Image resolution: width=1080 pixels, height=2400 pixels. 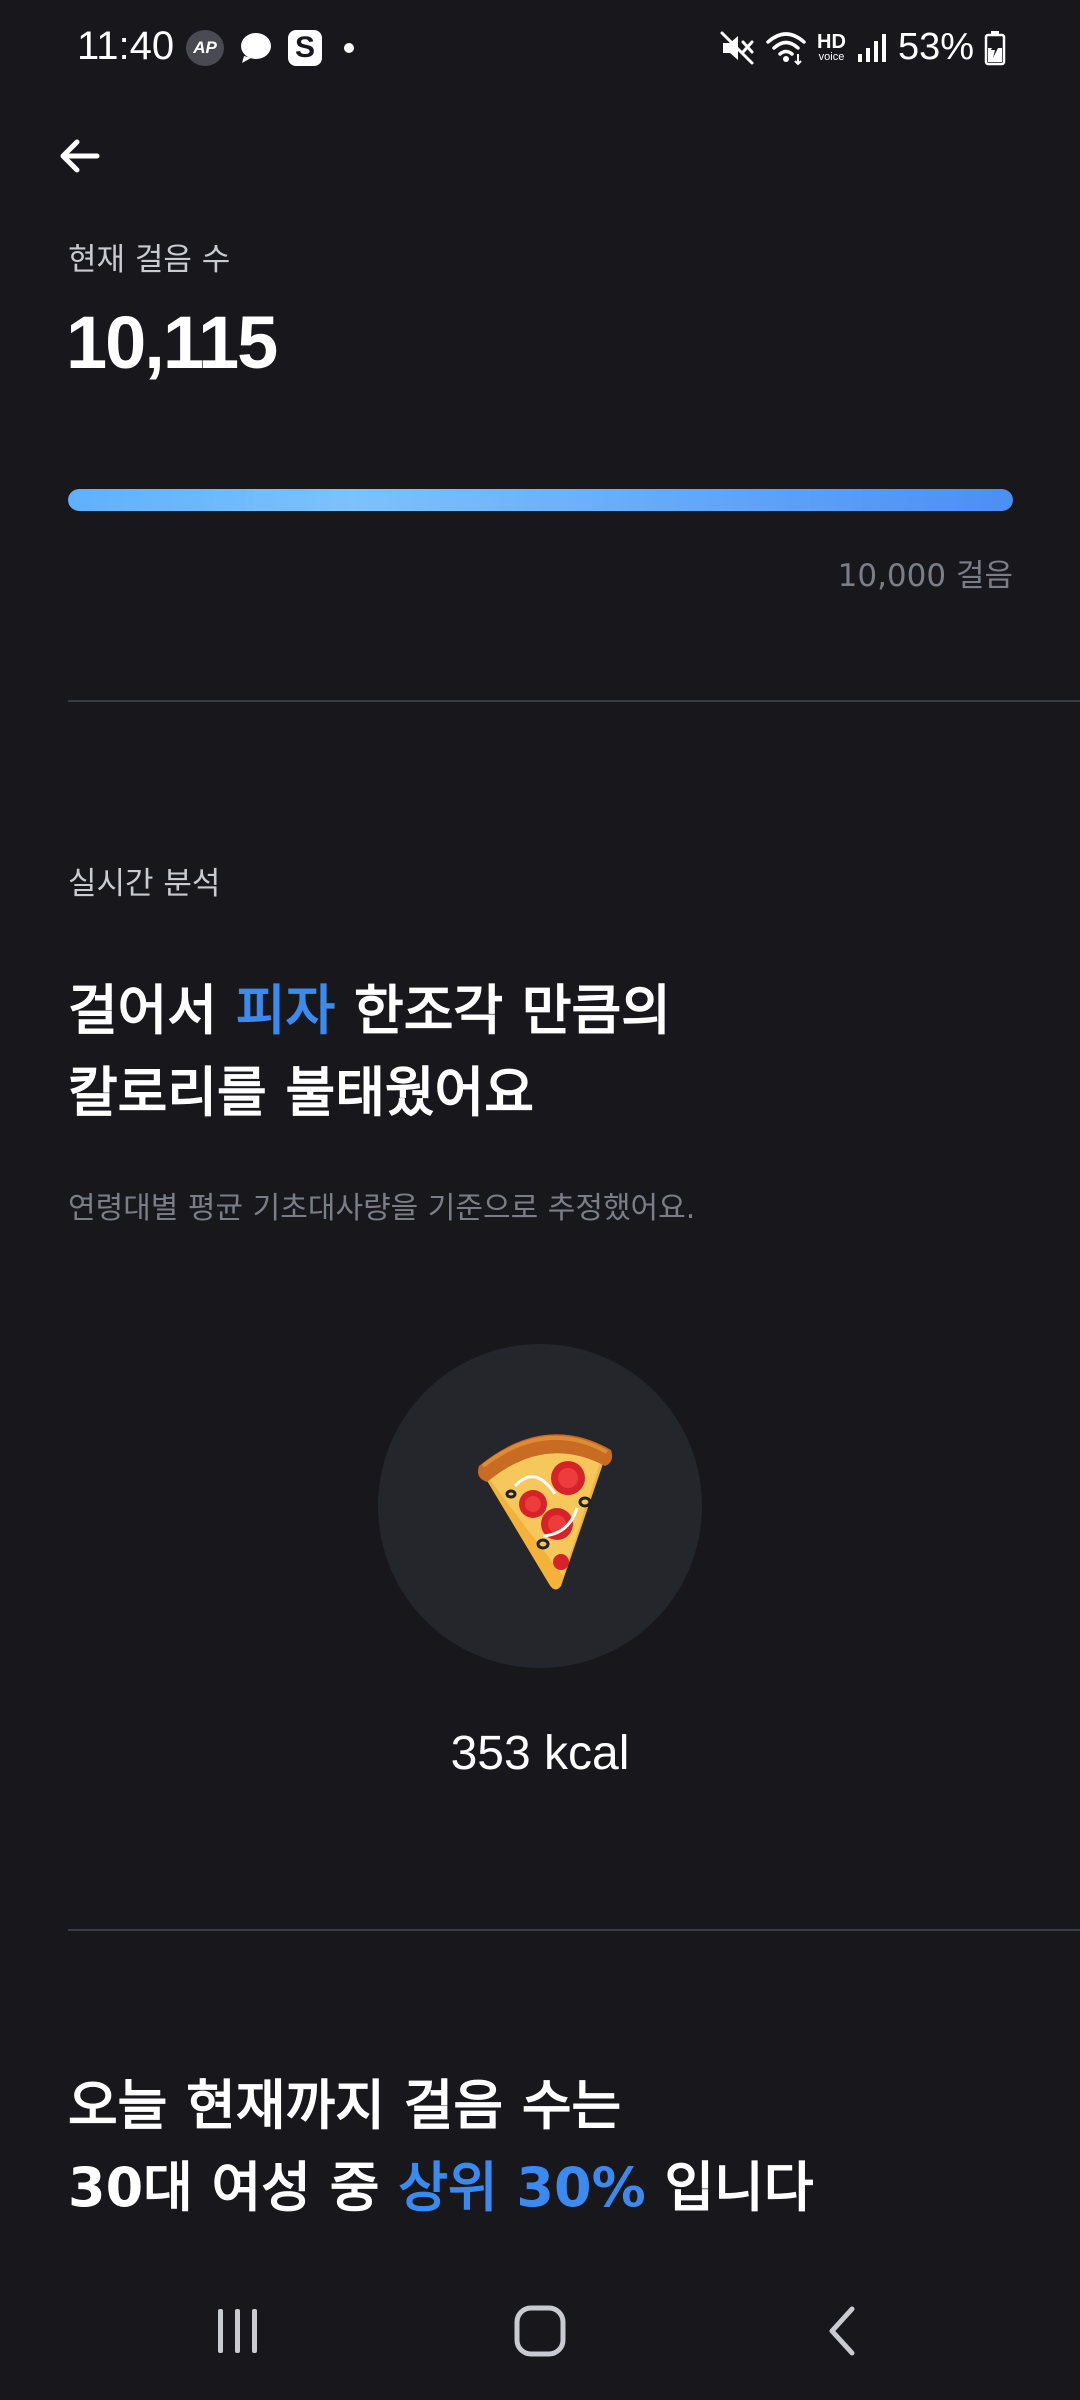 I want to click on back-button, so click(x=80, y=156).